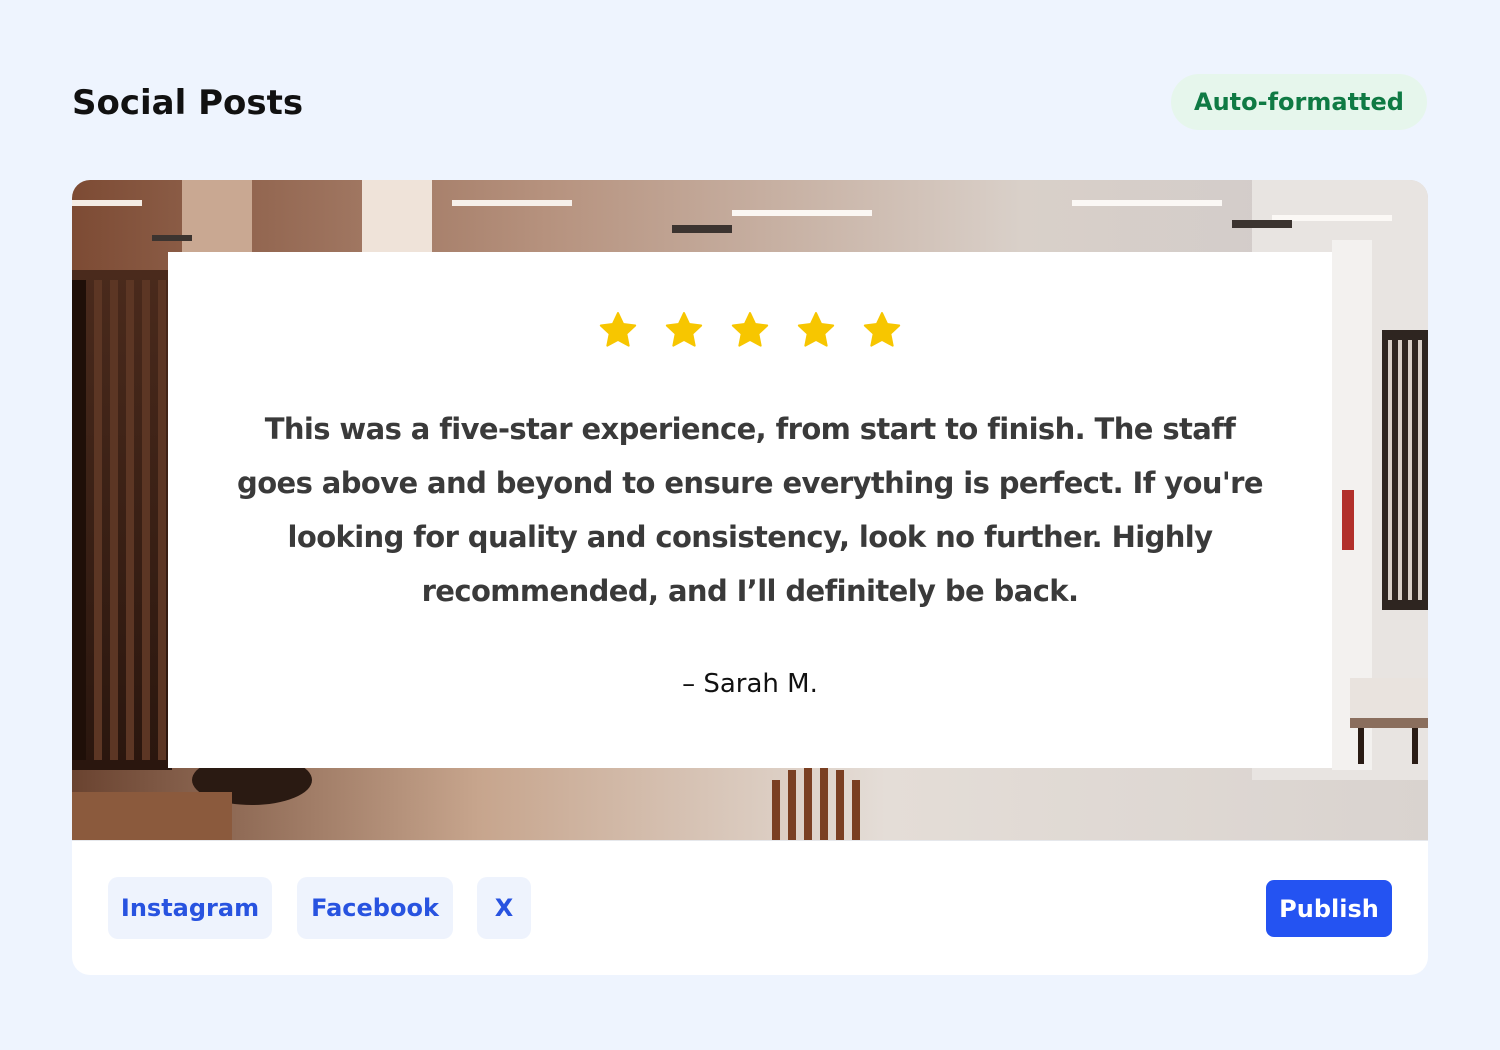 The width and height of the screenshot is (1500, 1050). What do you see at coordinates (1299, 102) in the screenshot?
I see `auto-formatted-badge: Auto-formatted` at bounding box center [1299, 102].